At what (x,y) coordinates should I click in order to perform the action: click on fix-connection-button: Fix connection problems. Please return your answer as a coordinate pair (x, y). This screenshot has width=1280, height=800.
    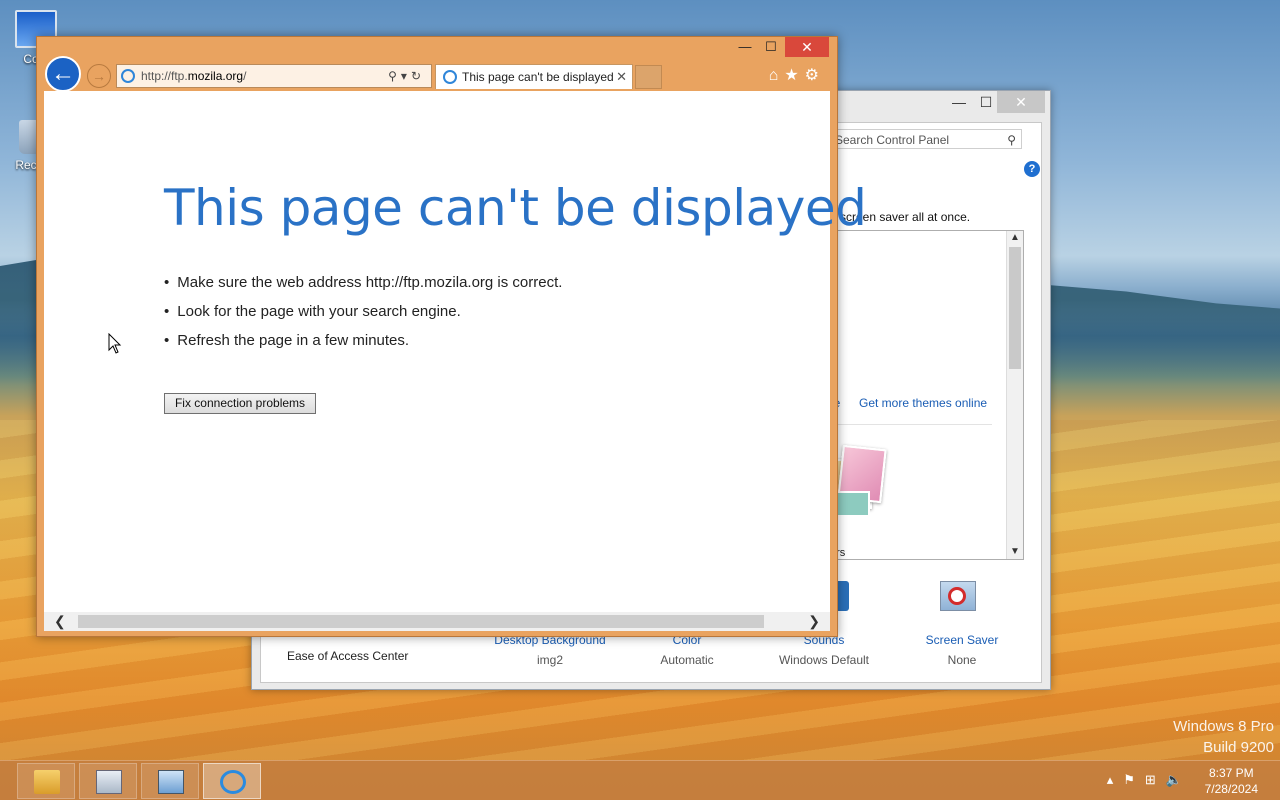
    Looking at the image, I should click on (240, 403).